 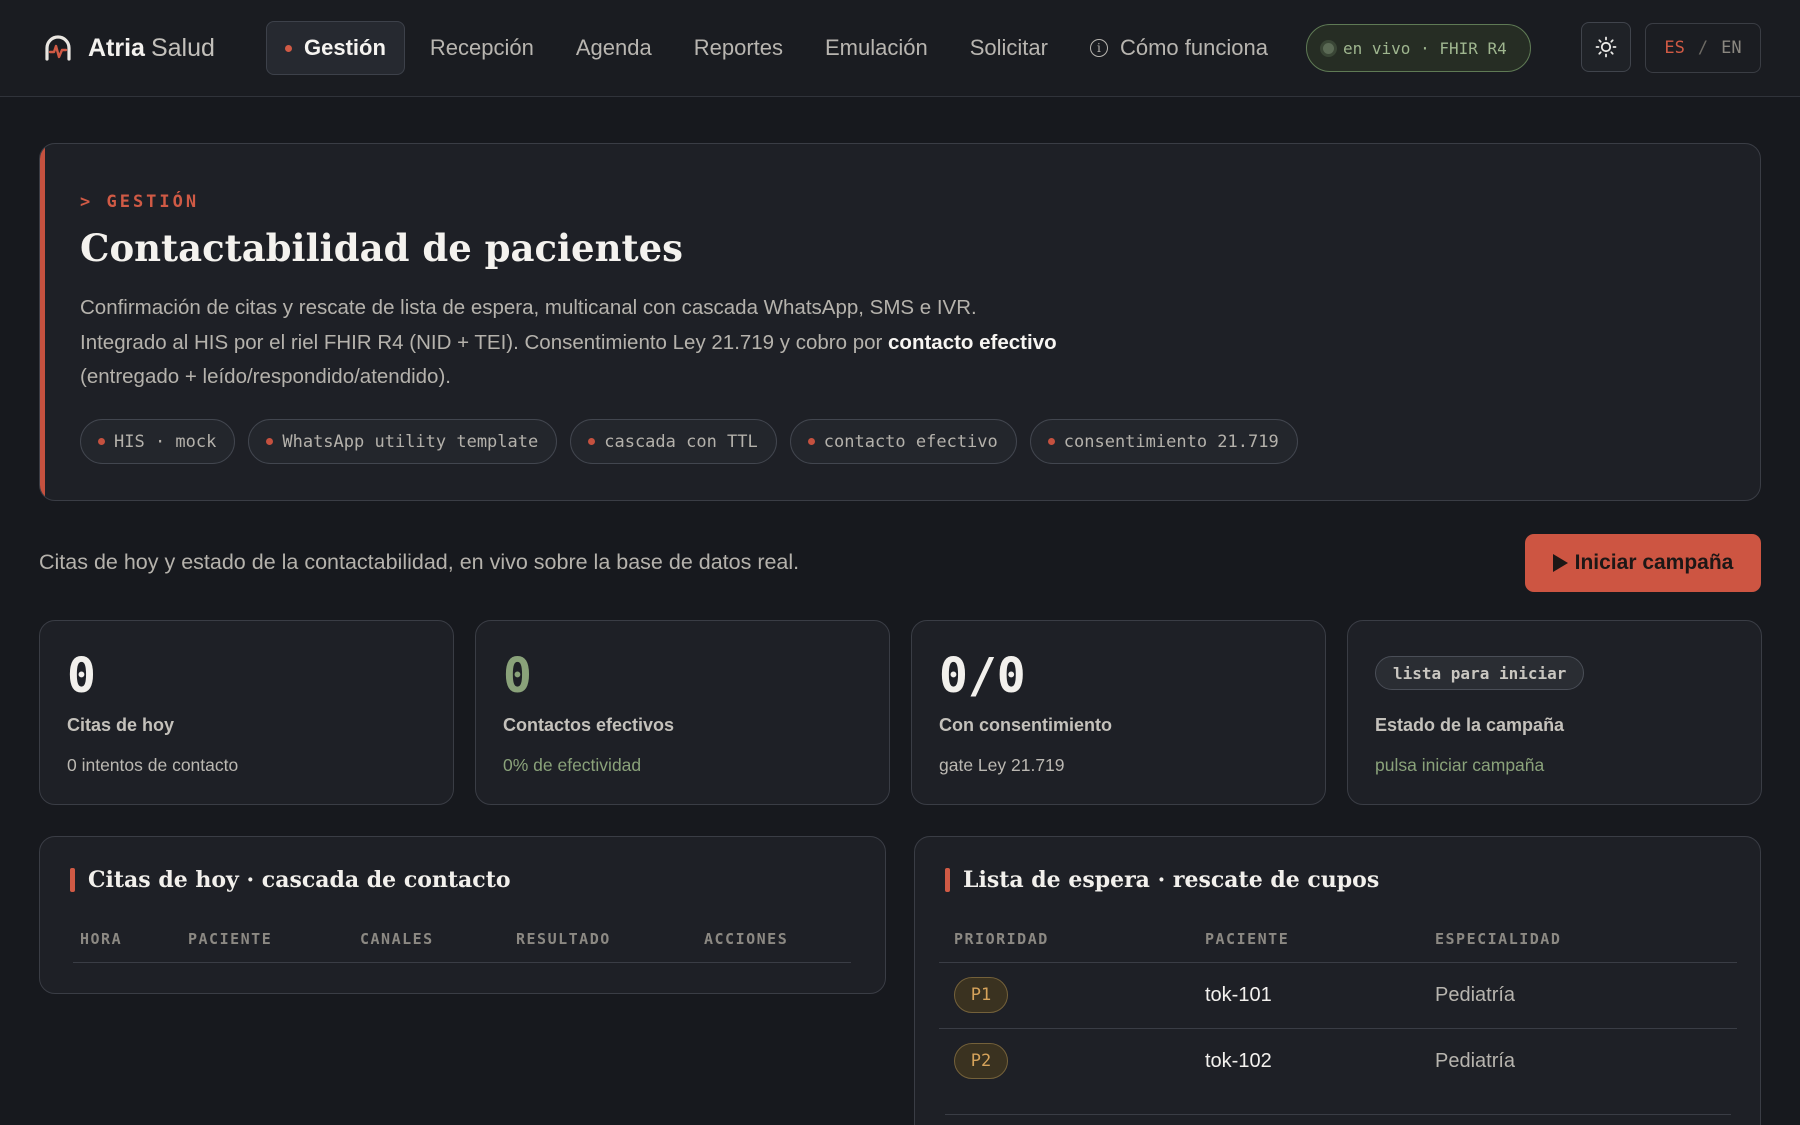 What do you see at coordinates (563, 939) in the screenshot?
I see `column-header-resultado: RESULTADO` at bounding box center [563, 939].